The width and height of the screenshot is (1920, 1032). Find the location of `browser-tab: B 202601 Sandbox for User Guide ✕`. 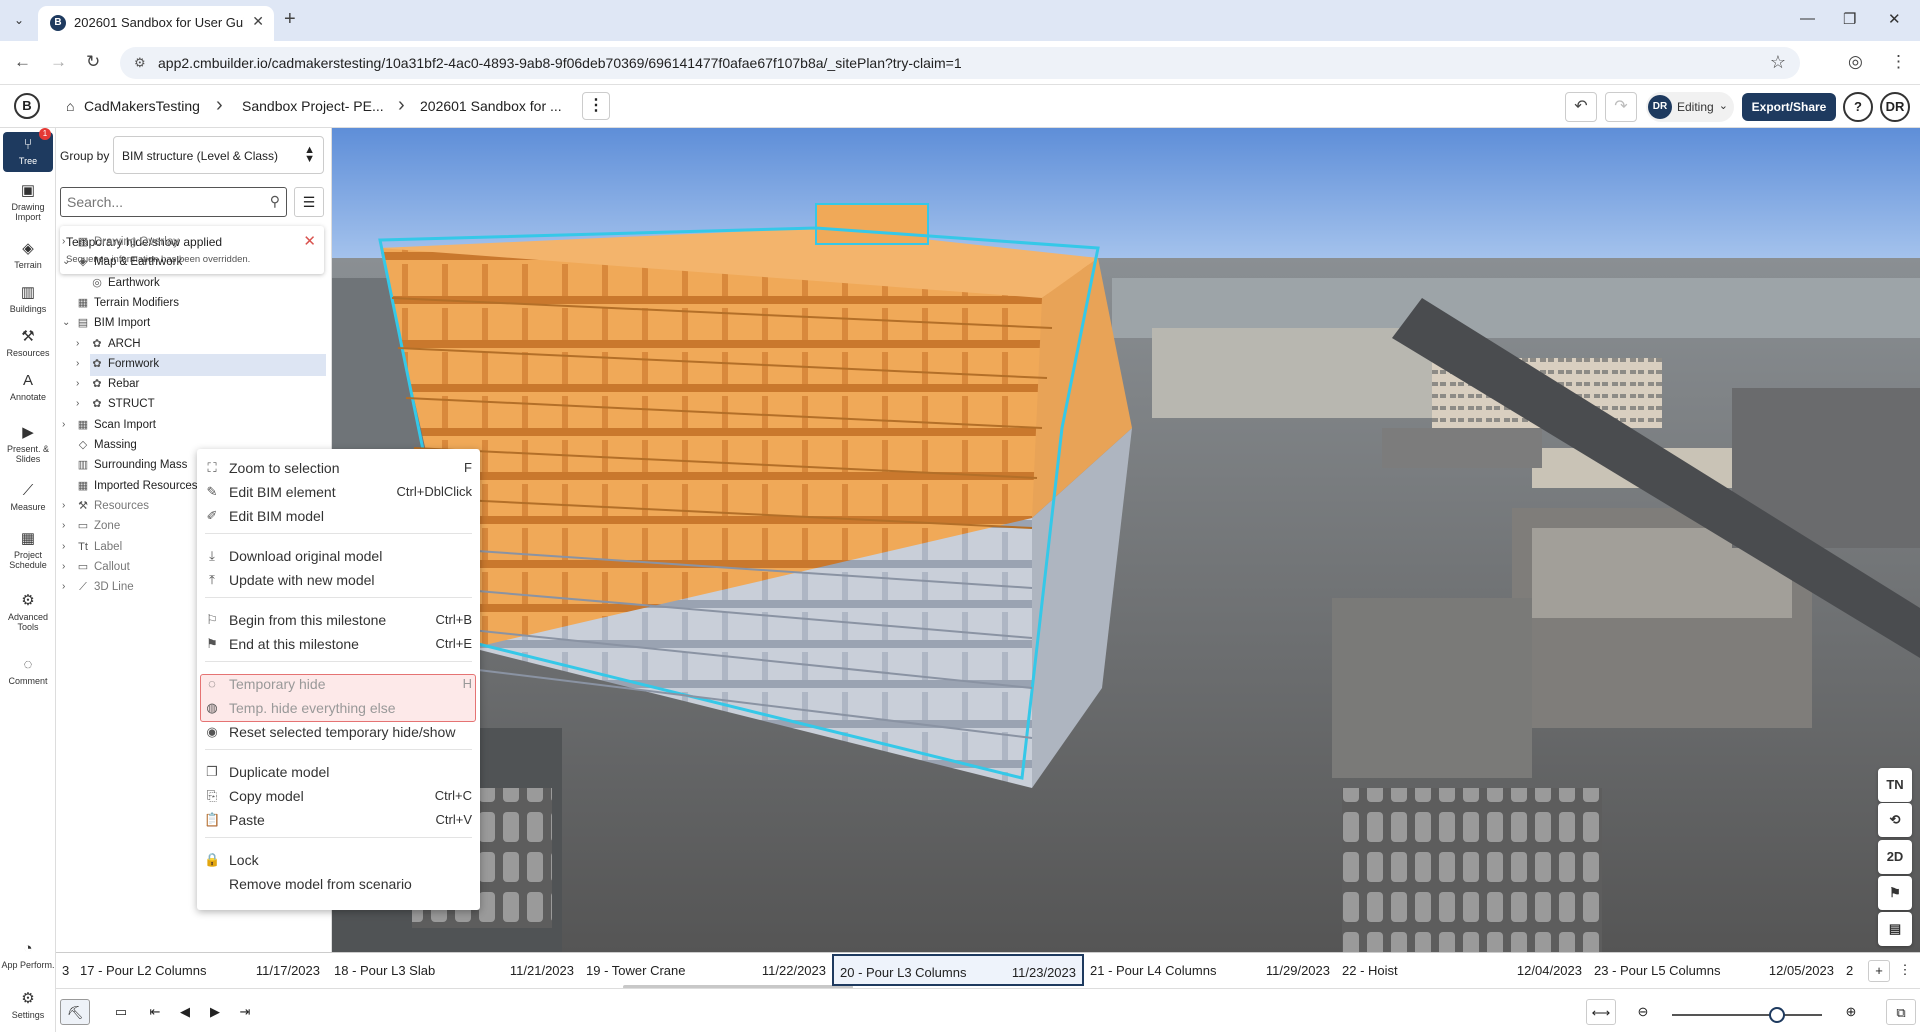

browser-tab: B 202601 Sandbox for User Guide ✕ is located at coordinates (156, 23).